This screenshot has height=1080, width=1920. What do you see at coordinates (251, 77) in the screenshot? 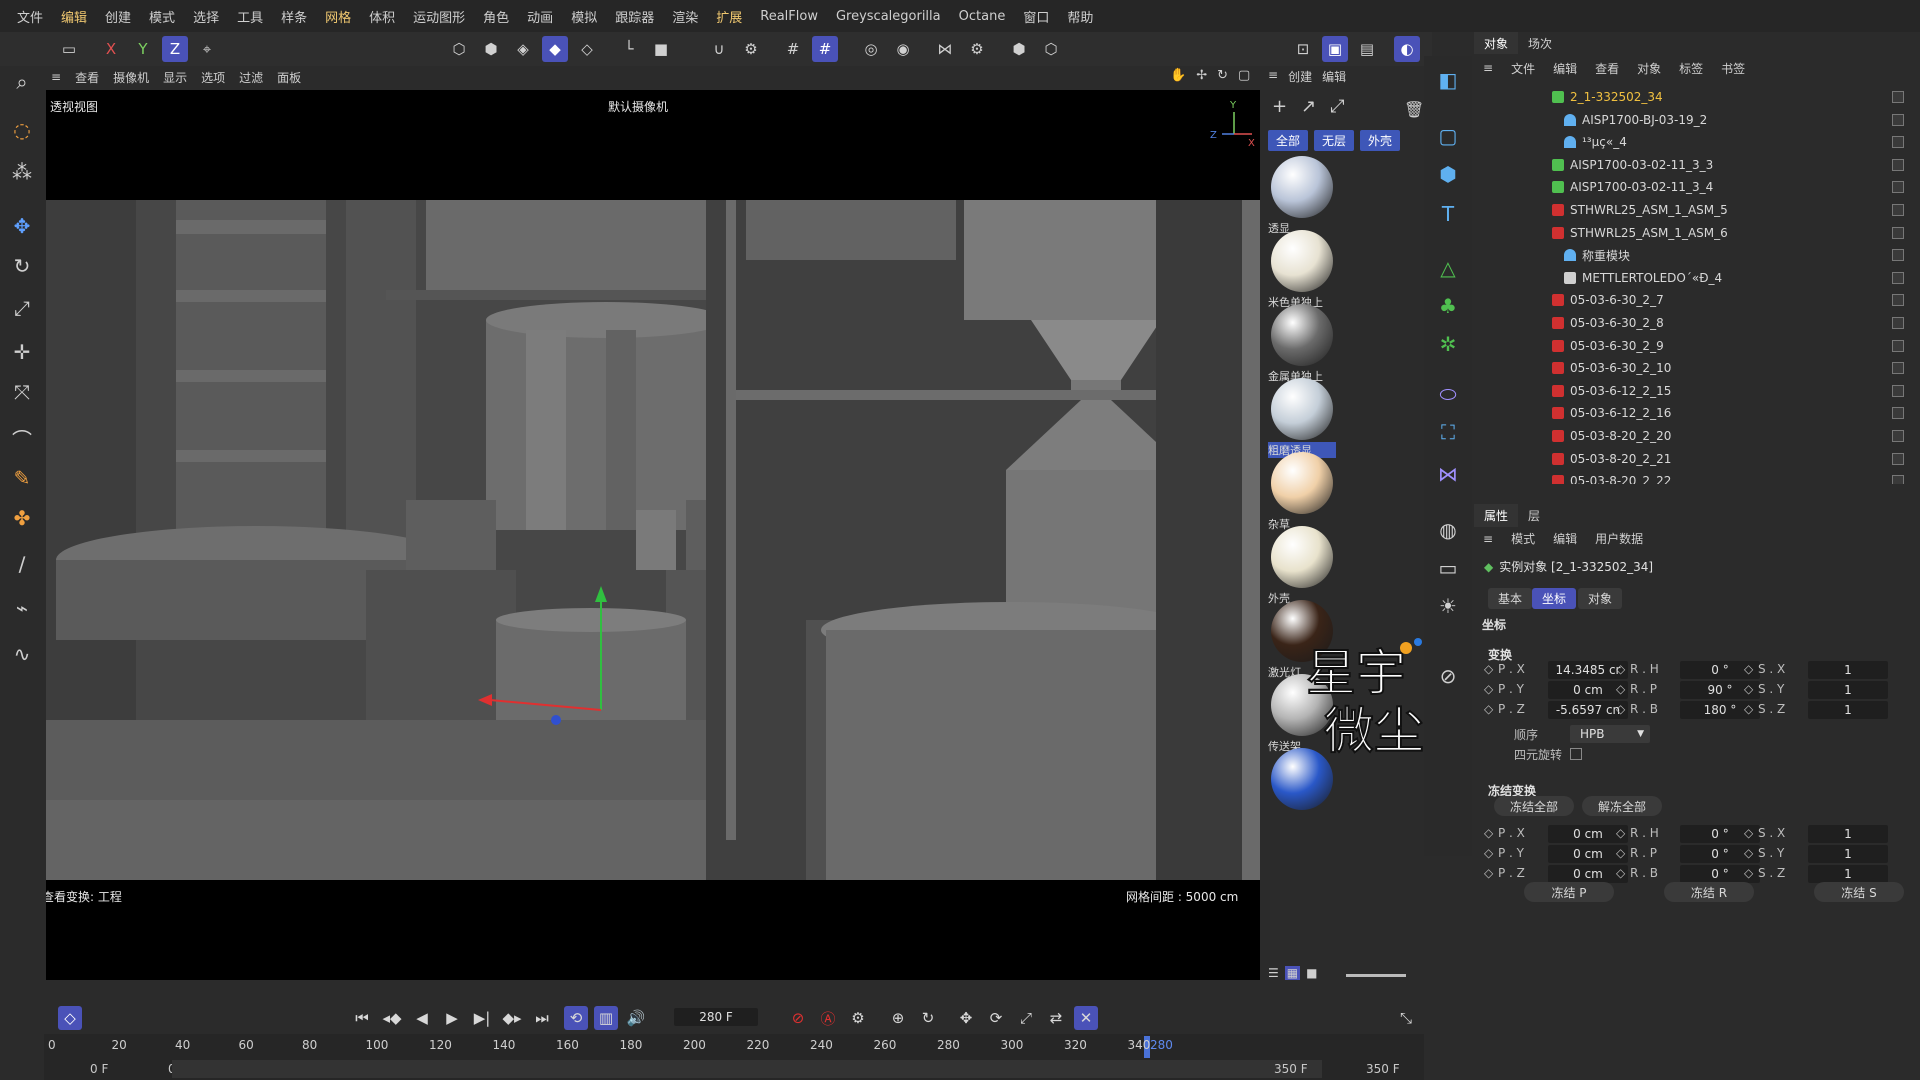
I see `viewport-menu-item: 过滤` at bounding box center [251, 77].